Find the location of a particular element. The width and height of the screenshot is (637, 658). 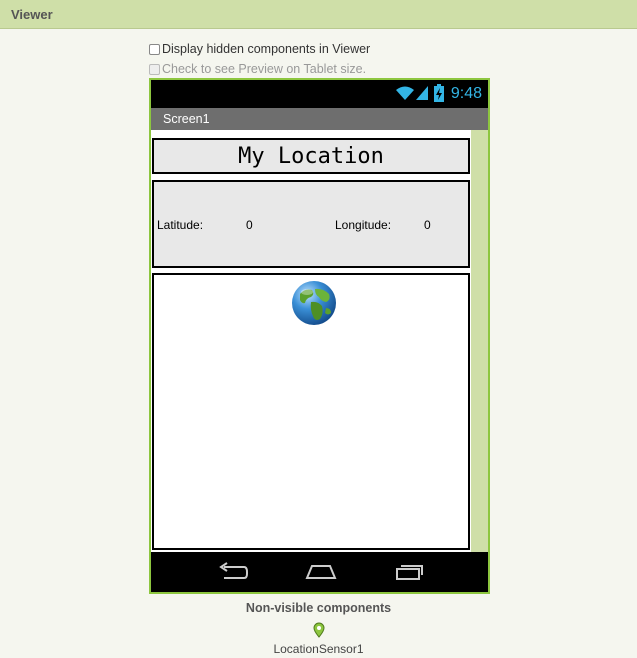

display-hidden-option: Display hidden components in Viewer is located at coordinates (259, 49).